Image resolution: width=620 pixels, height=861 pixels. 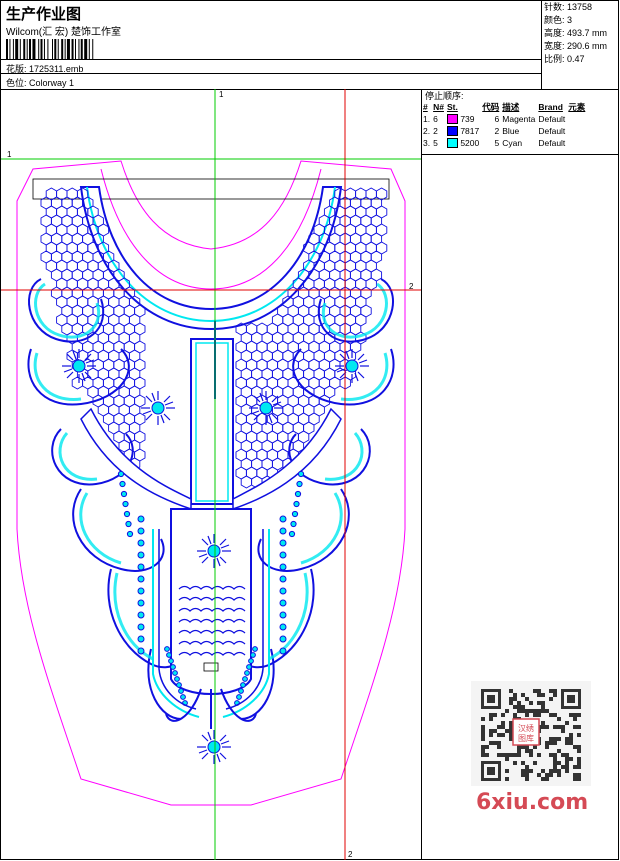 What do you see at coordinates (581, 20) in the screenshot?
I see `stat-colors: 颜色: 3` at bounding box center [581, 20].